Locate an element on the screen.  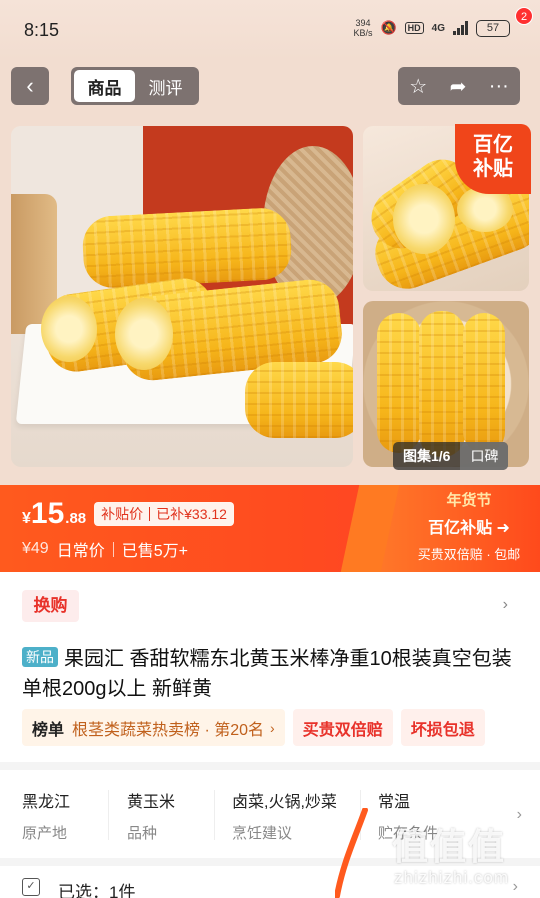
price-decimal: .88 is located at coordinates (76, 518).